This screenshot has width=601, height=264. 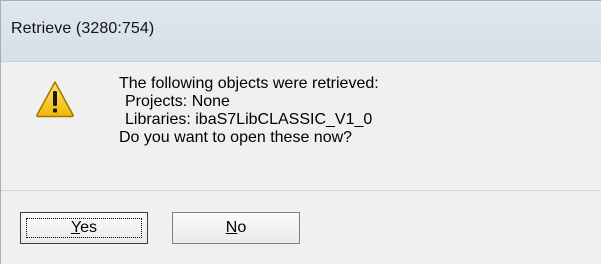 I want to click on message-line-libraries: Libraries: ibaS7LibCLASSIC_V1_0, so click(x=249, y=119).